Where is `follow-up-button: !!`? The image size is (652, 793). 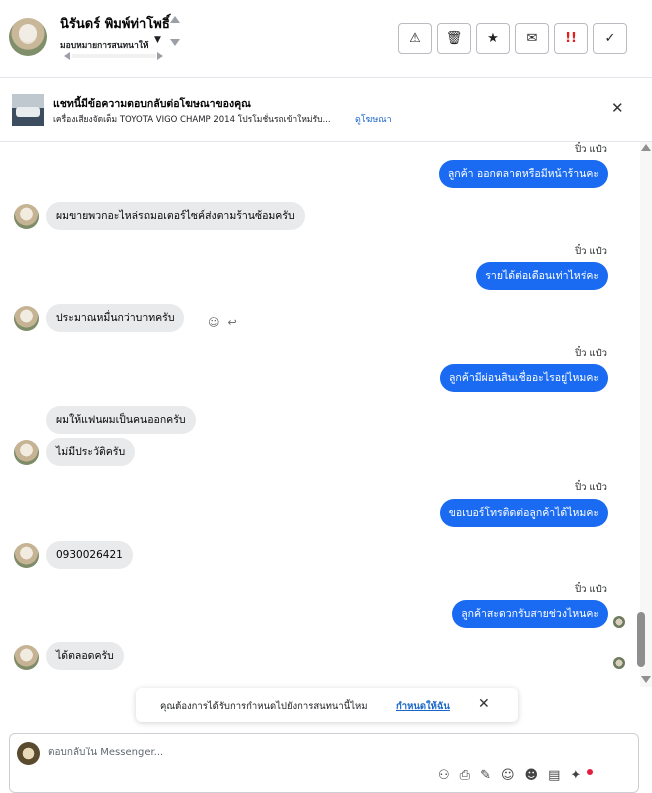 follow-up-button: !! is located at coordinates (571, 38).